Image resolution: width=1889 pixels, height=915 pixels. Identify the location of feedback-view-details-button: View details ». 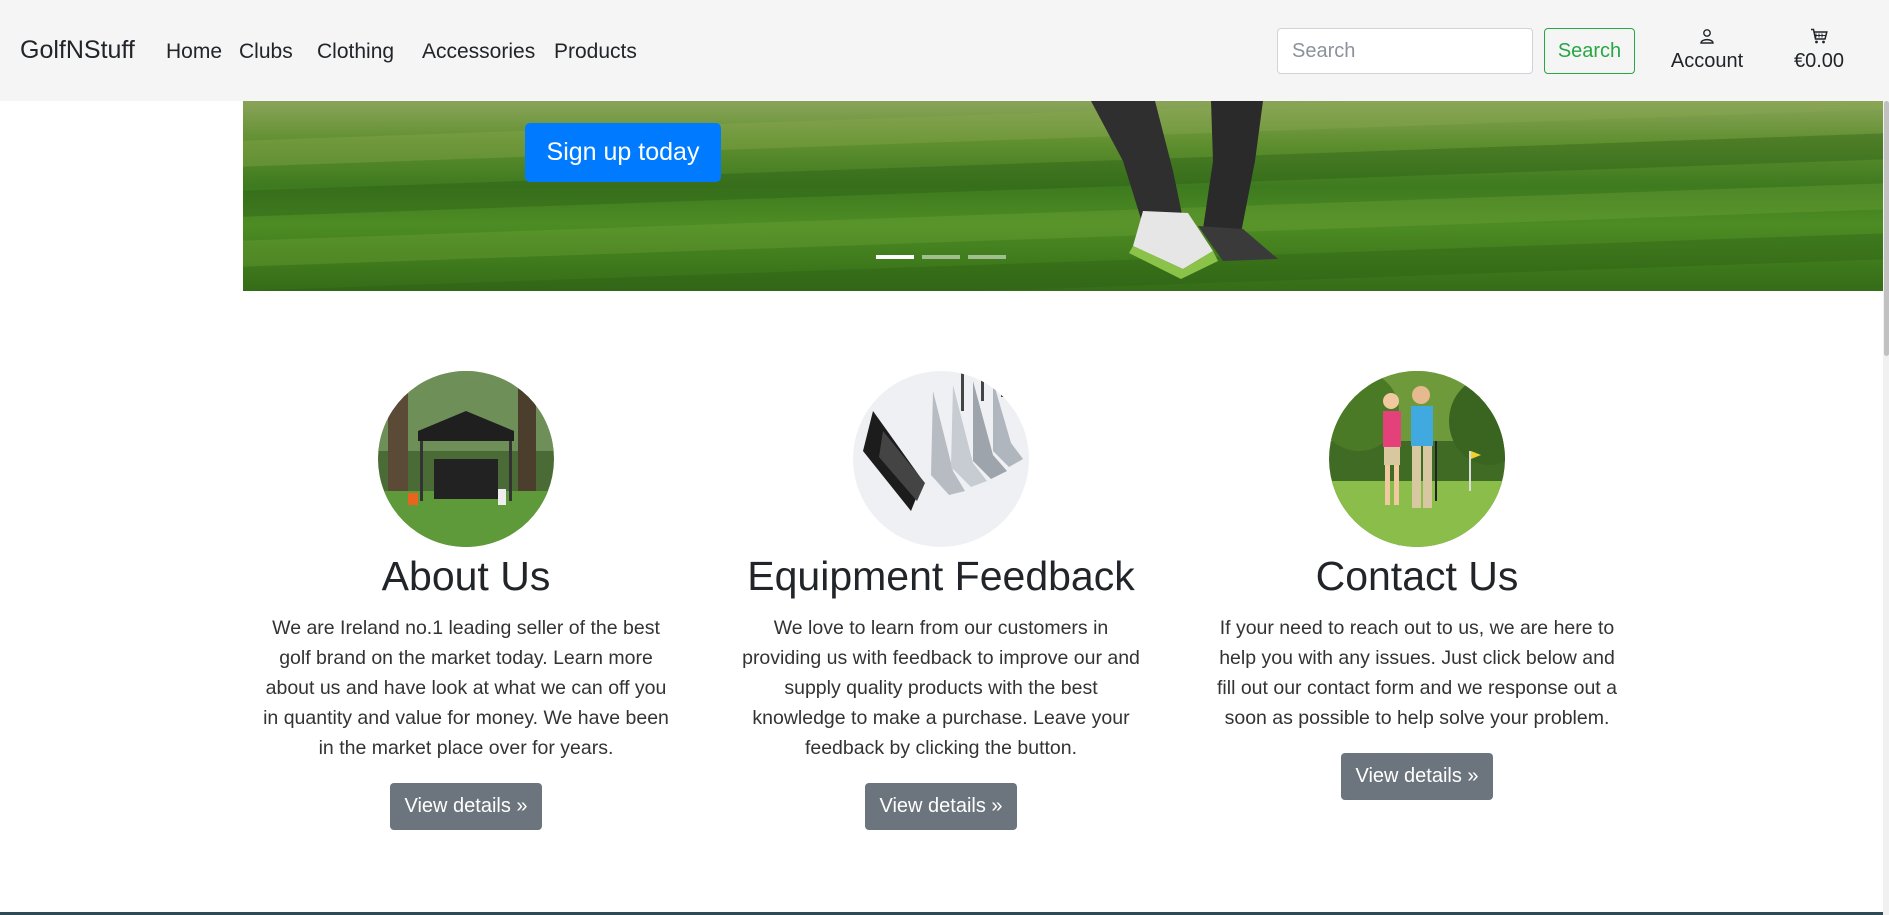
(941, 806).